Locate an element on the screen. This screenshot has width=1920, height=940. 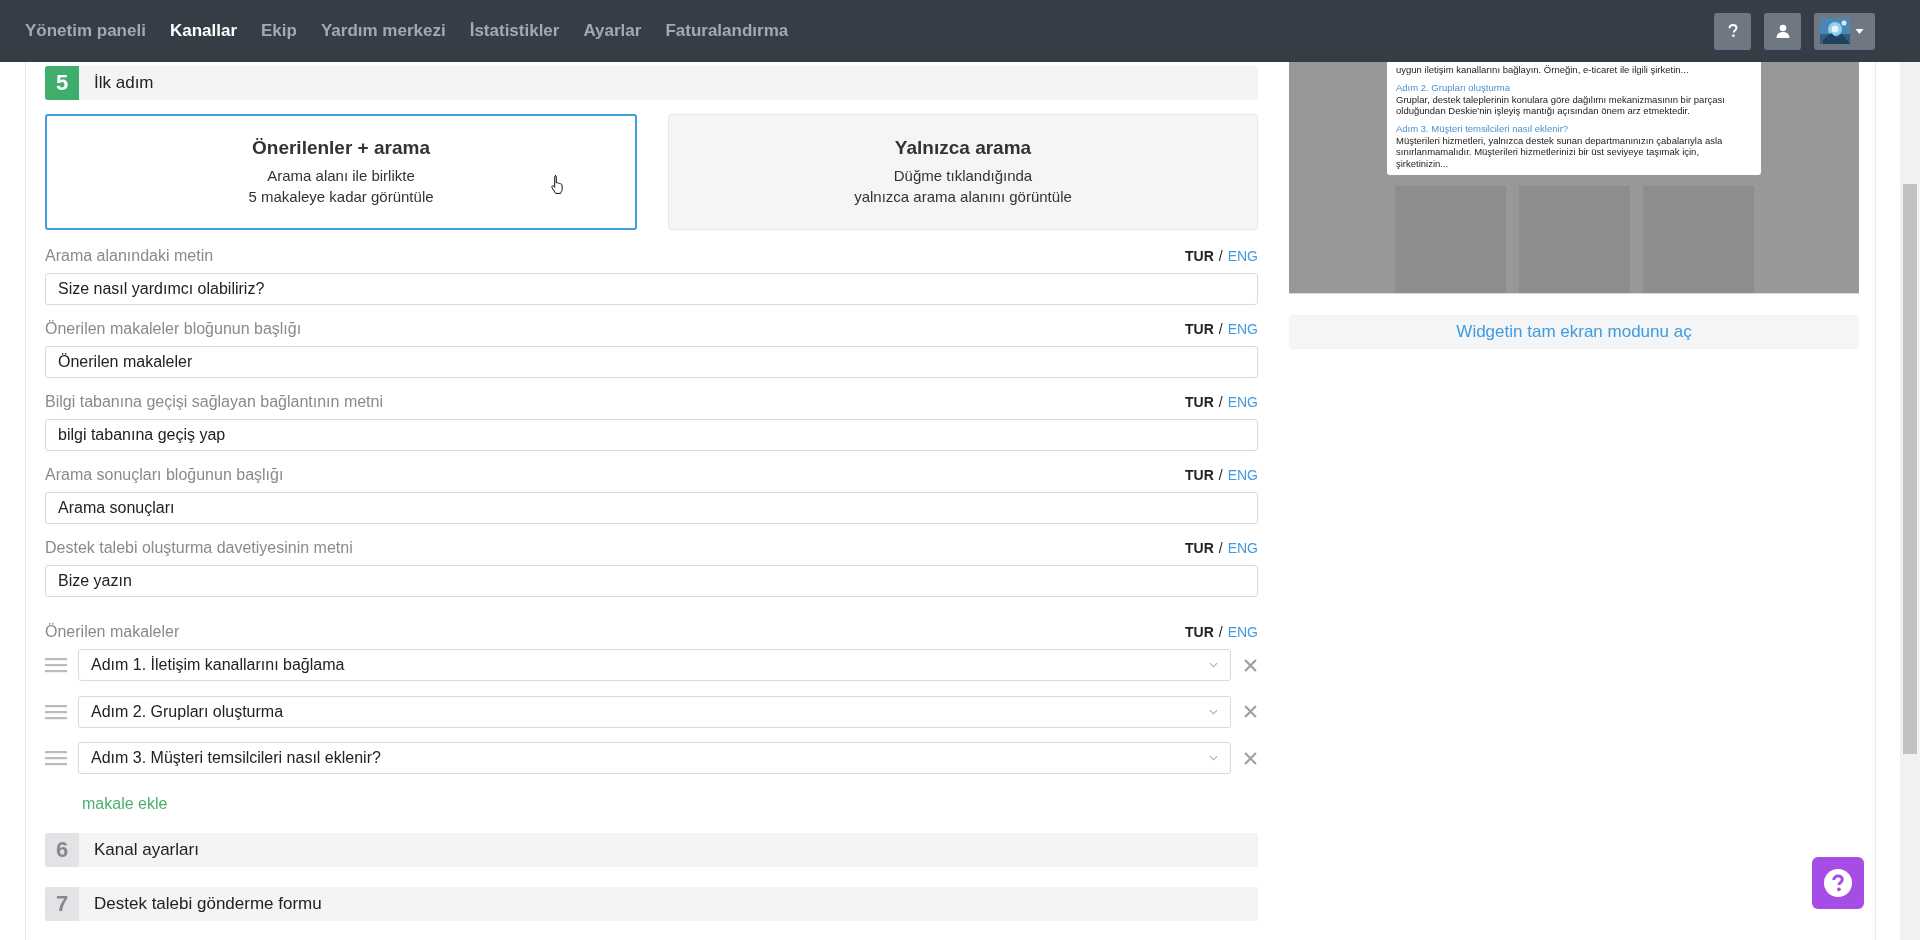
step-number: 7 is located at coordinates (62, 903).